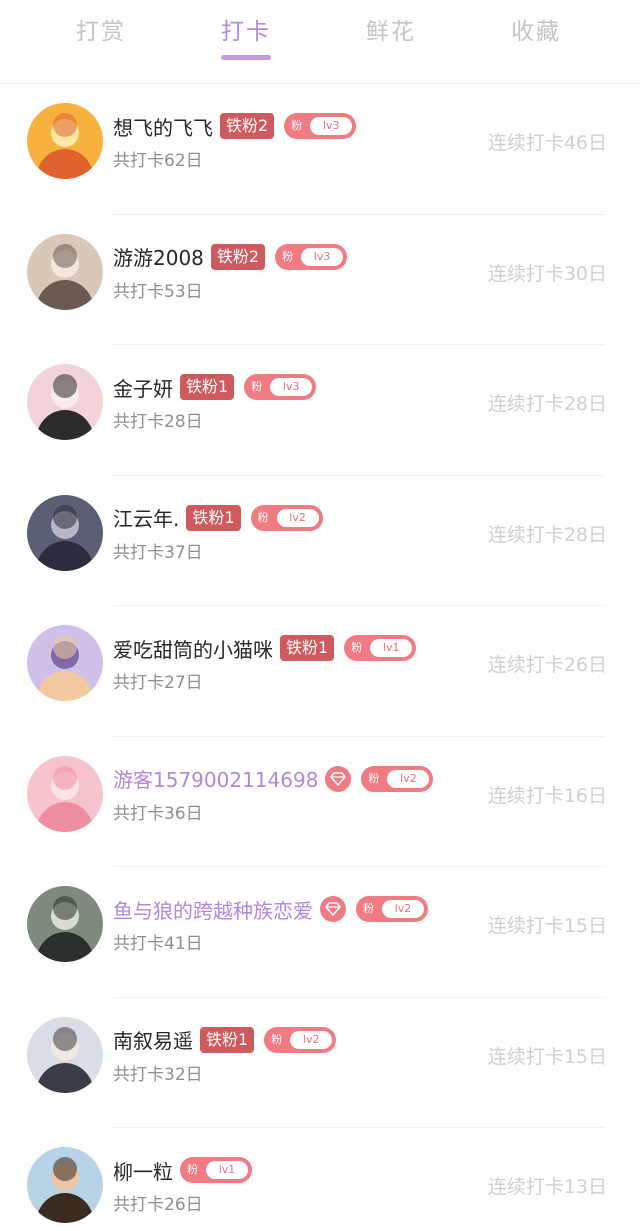 This screenshot has height=1231, width=640. What do you see at coordinates (158, 1205) in the screenshot?
I see `total-checkin-days: 共打卡26日` at bounding box center [158, 1205].